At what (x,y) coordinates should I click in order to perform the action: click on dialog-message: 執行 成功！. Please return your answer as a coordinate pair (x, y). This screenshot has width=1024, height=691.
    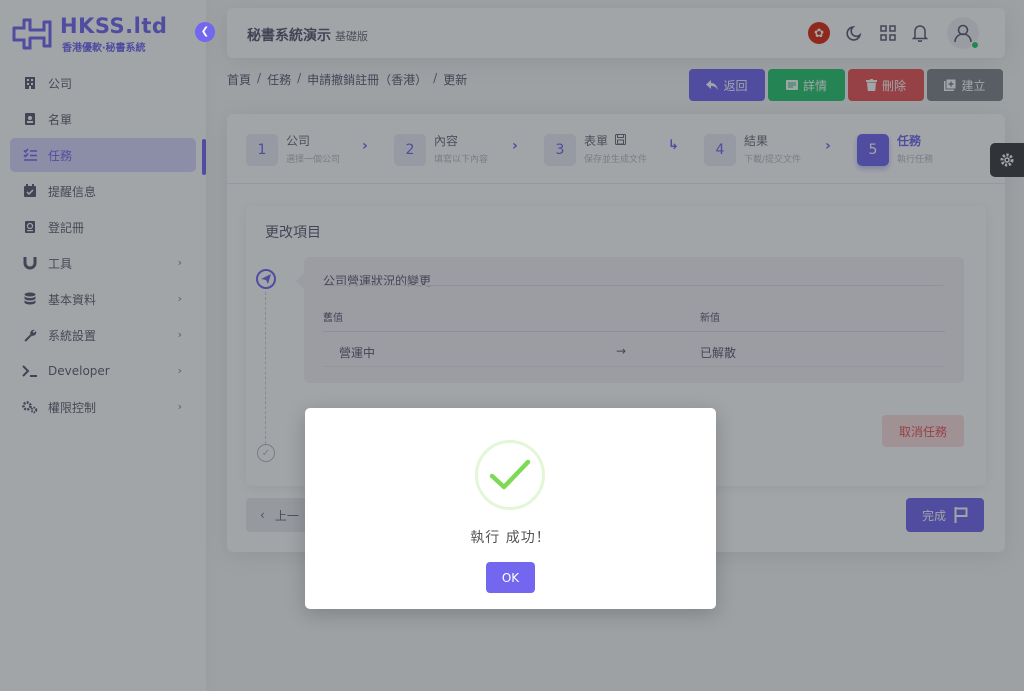
    Looking at the image, I should click on (510, 538).